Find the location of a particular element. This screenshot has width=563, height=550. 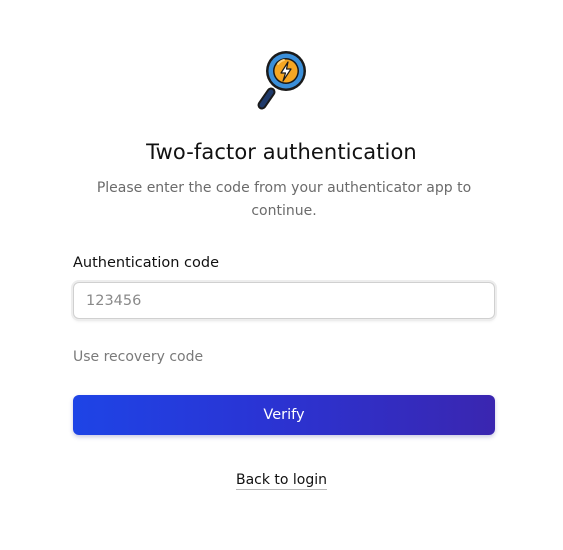

magnifier-lightning-icon is located at coordinates (281, 80).